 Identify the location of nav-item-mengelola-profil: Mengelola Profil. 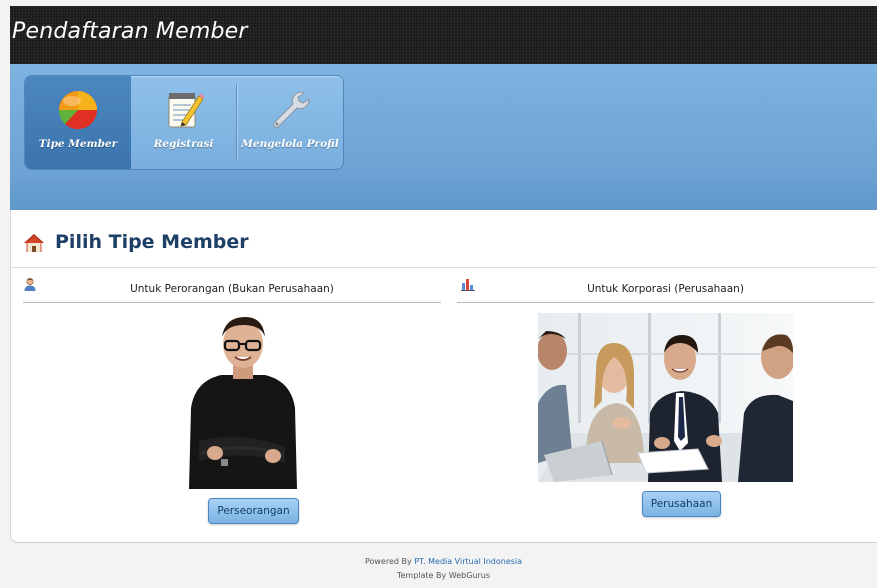
(290, 122).